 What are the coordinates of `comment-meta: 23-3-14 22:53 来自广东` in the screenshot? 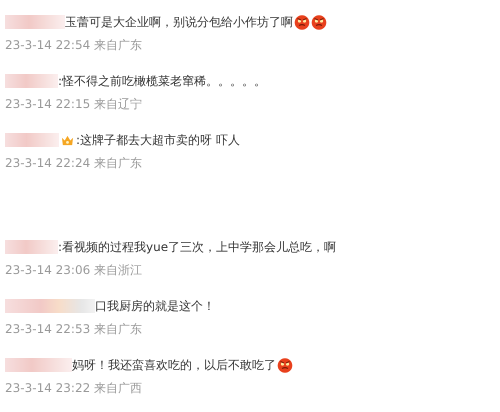 It's located at (74, 329).